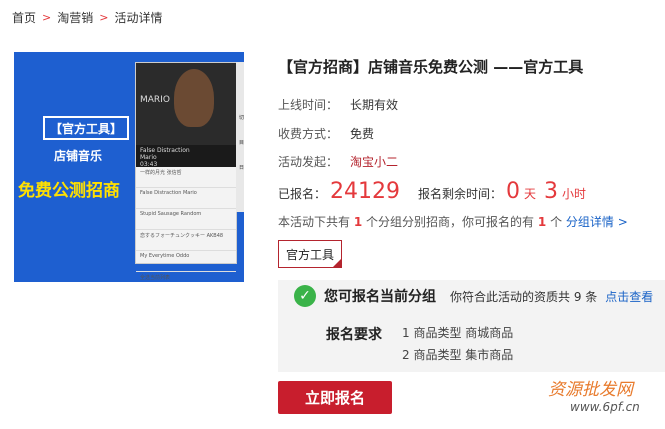  What do you see at coordinates (458, 333) in the screenshot?
I see `requirement-item: 1 商品类型 商城商品` at bounding box center [458, 333].